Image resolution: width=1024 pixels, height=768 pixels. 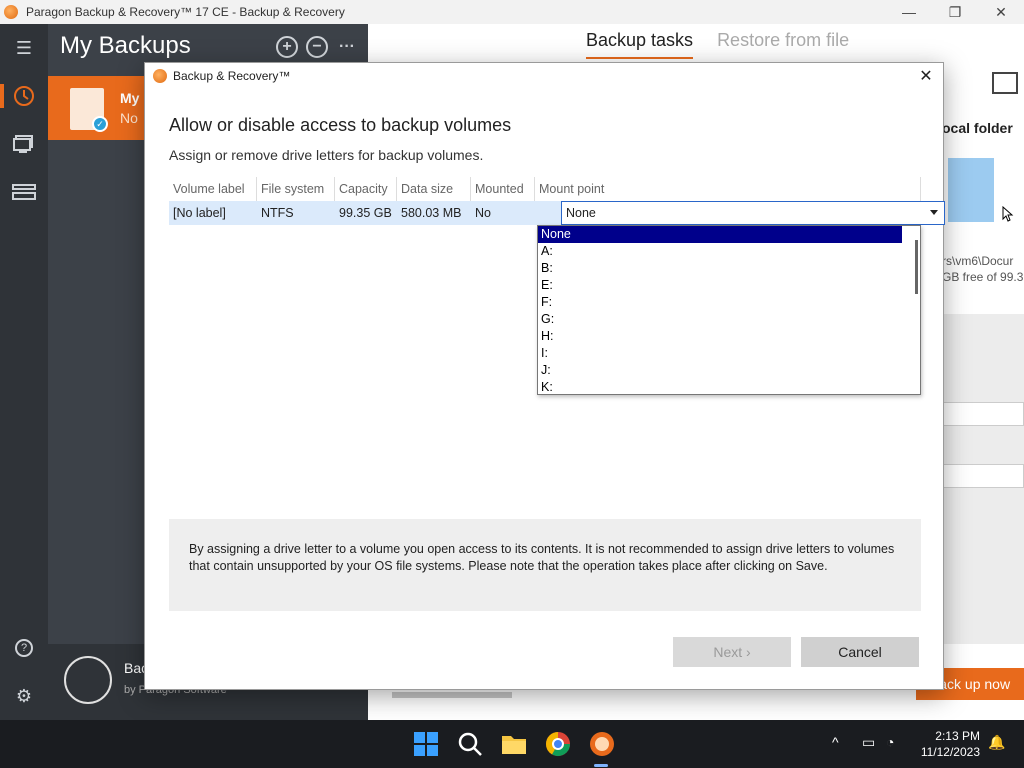 I want to click on dialog-logo-icon, so click(x=160, y=76).